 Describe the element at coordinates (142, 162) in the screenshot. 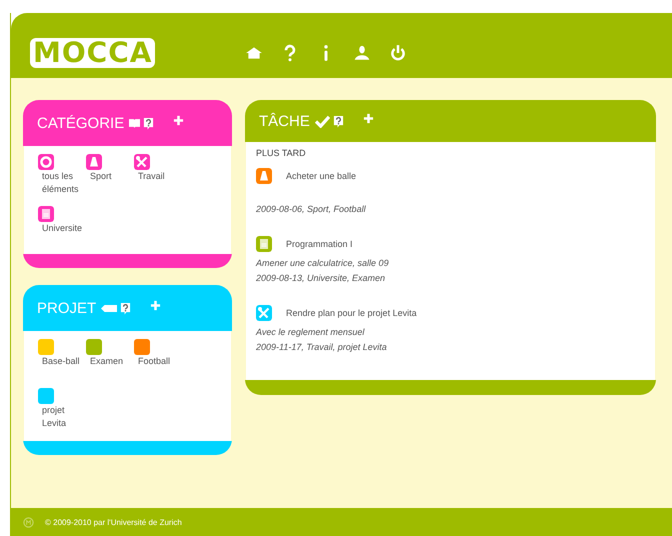

I see `tools-icon` at that location.